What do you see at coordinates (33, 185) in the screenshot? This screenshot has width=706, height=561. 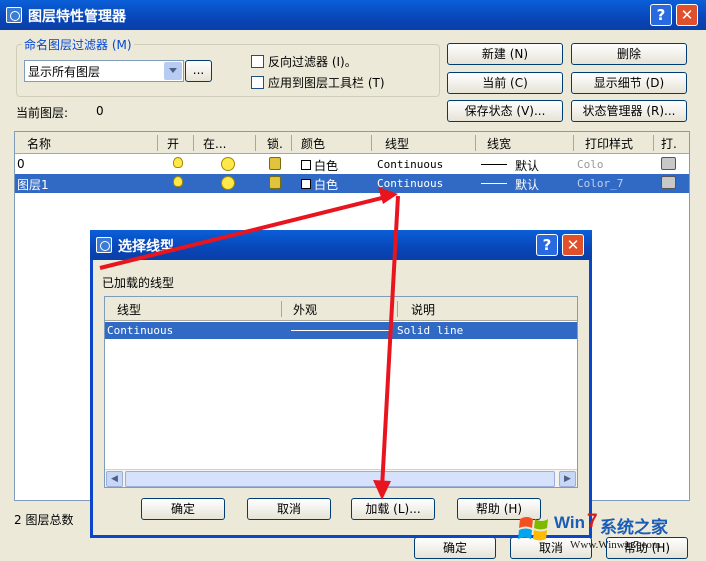 I see `layer-name: 图层1` at bounding box center [33, 185].